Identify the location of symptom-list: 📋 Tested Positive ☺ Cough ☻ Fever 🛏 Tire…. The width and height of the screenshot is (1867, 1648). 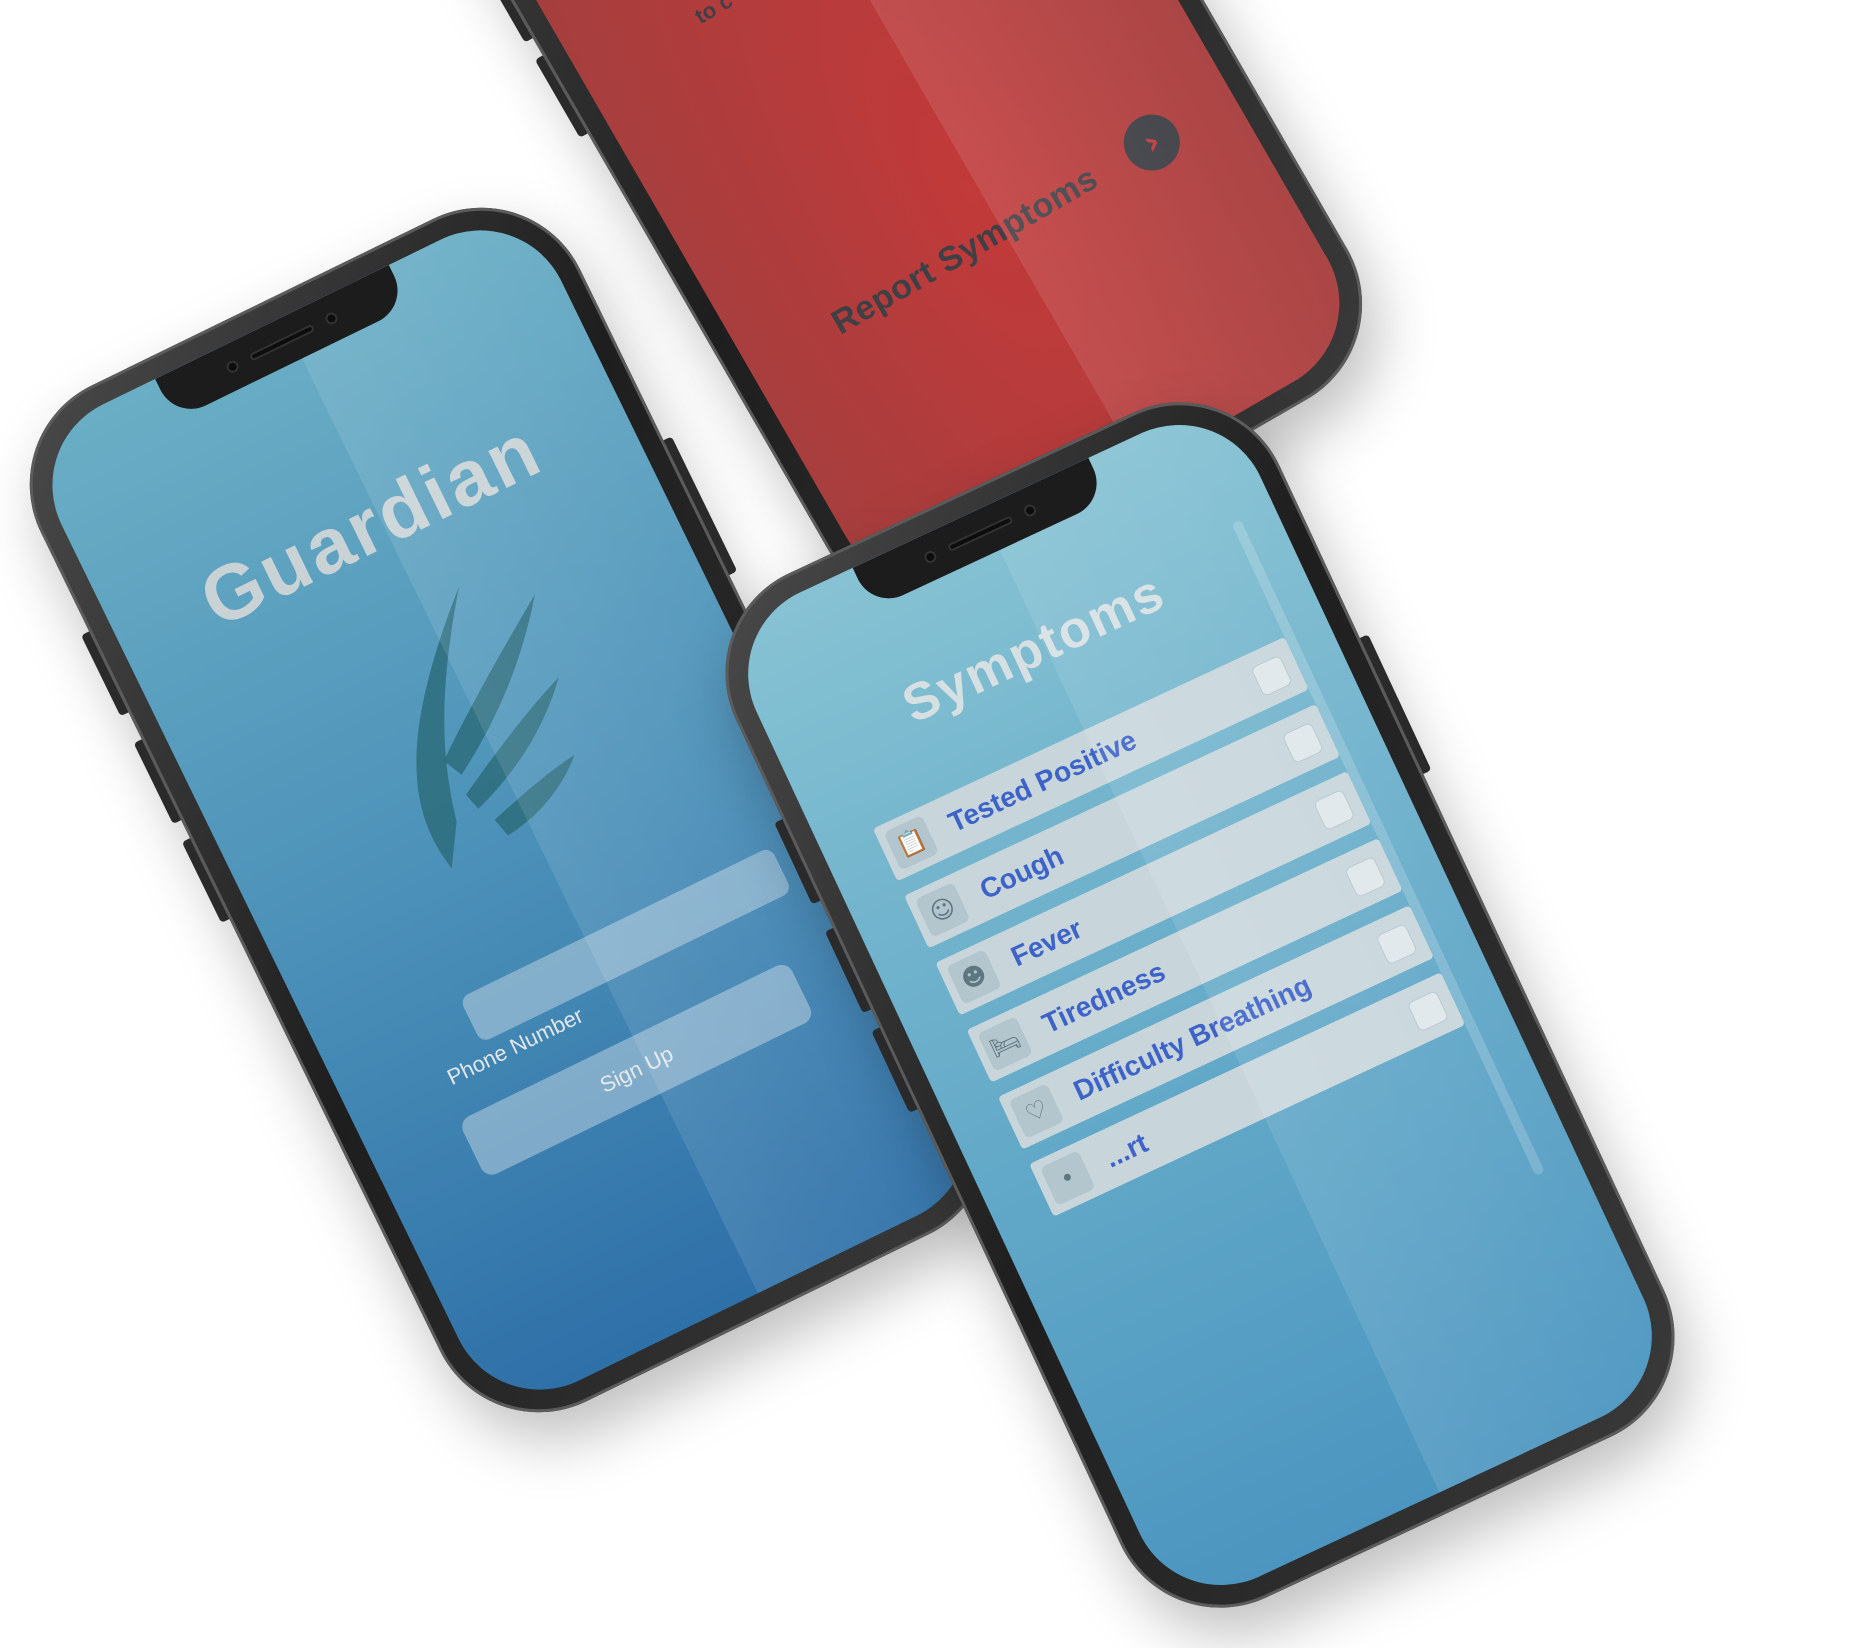
(1172, 933).